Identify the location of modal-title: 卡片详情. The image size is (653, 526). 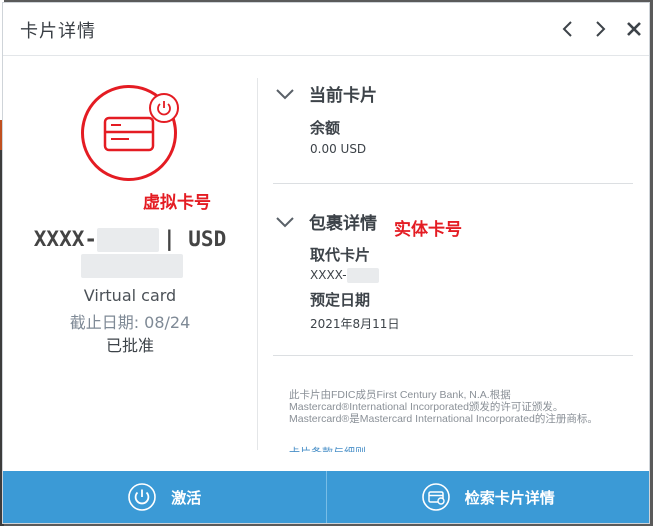
(58, 31).